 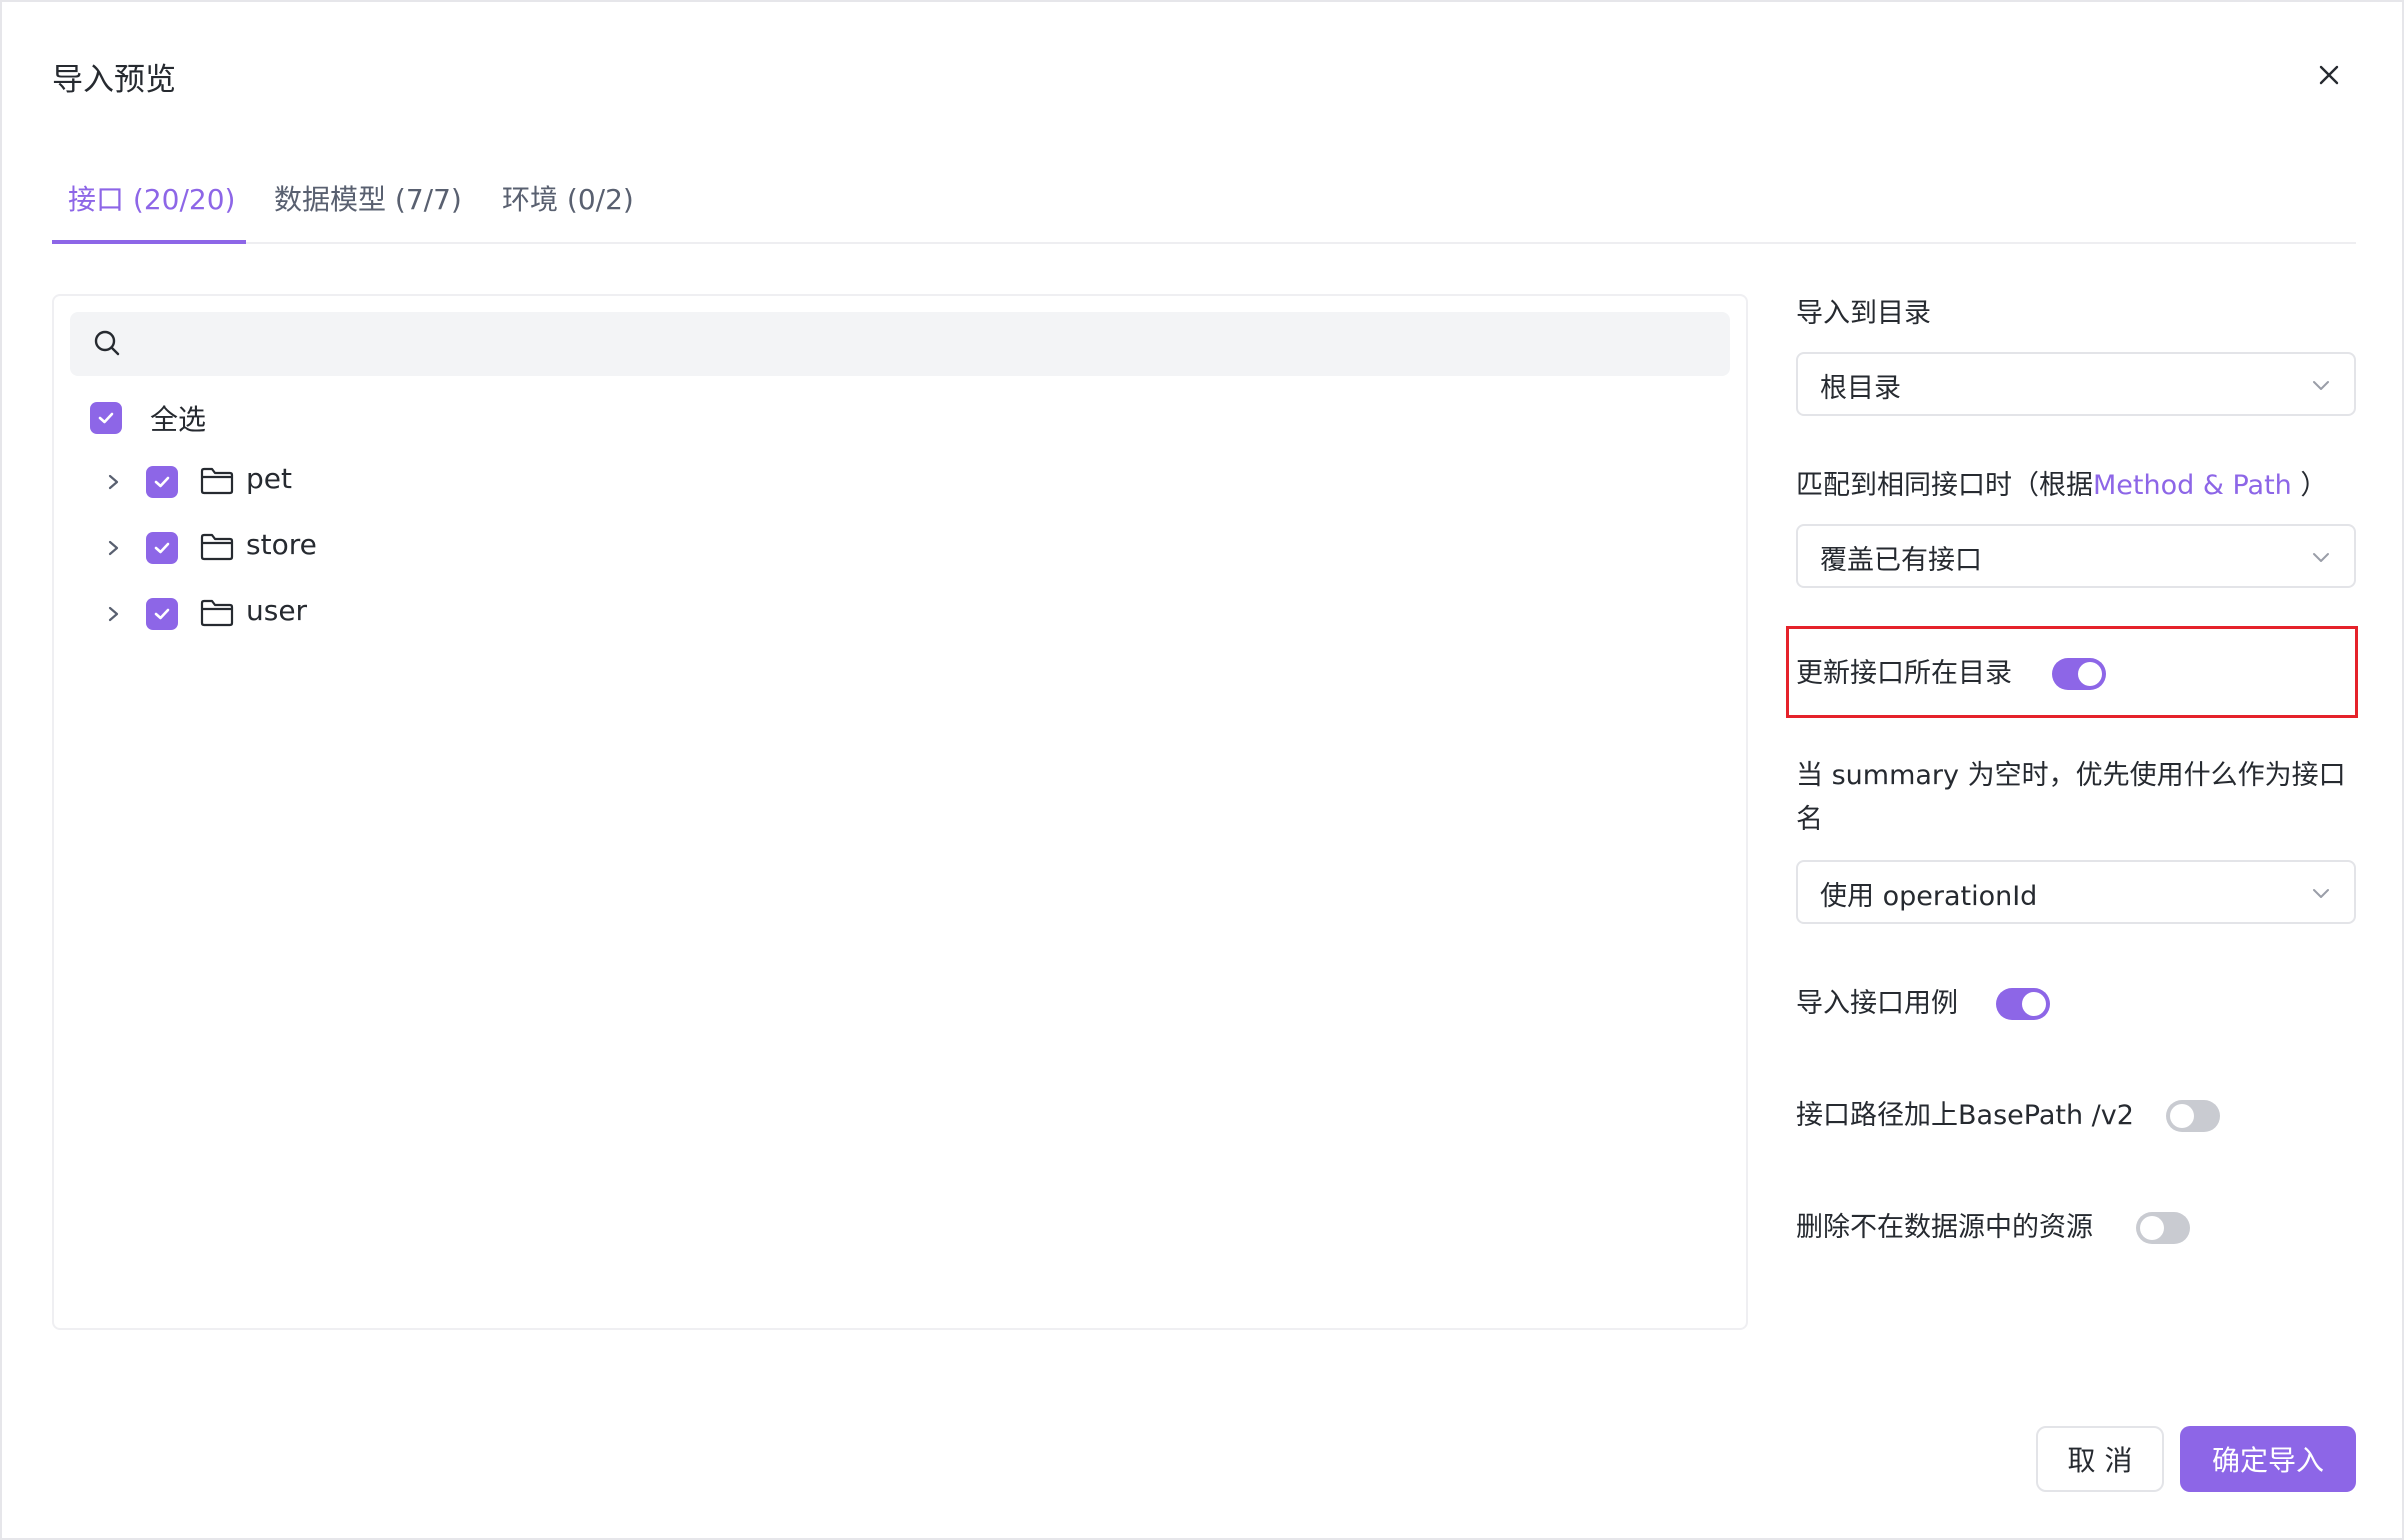 I want to click on tab-environments-label: 环境 (0/2), so click(x=568, y=199).